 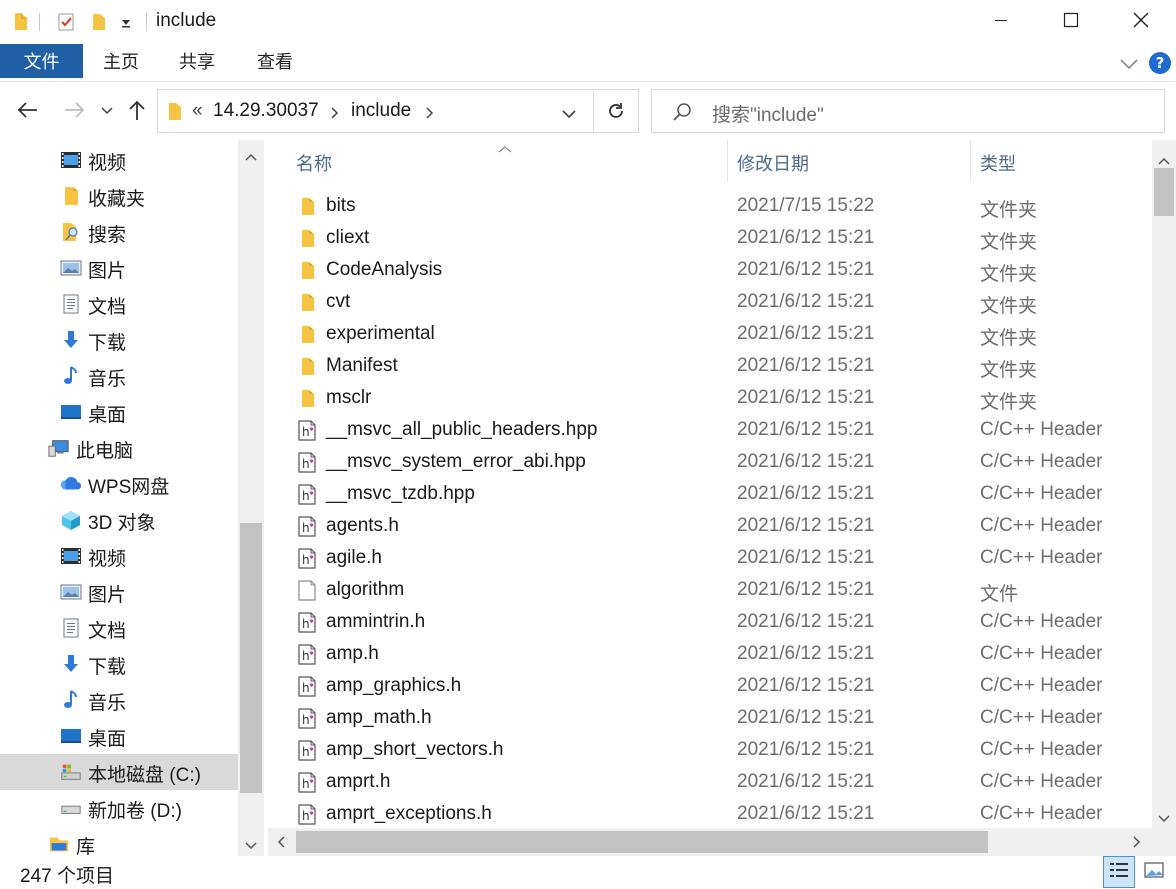 What do you see at coordinates (1001, 22) in the screenshot?
I see `minimize-button` at bounding box center [1001, 22].